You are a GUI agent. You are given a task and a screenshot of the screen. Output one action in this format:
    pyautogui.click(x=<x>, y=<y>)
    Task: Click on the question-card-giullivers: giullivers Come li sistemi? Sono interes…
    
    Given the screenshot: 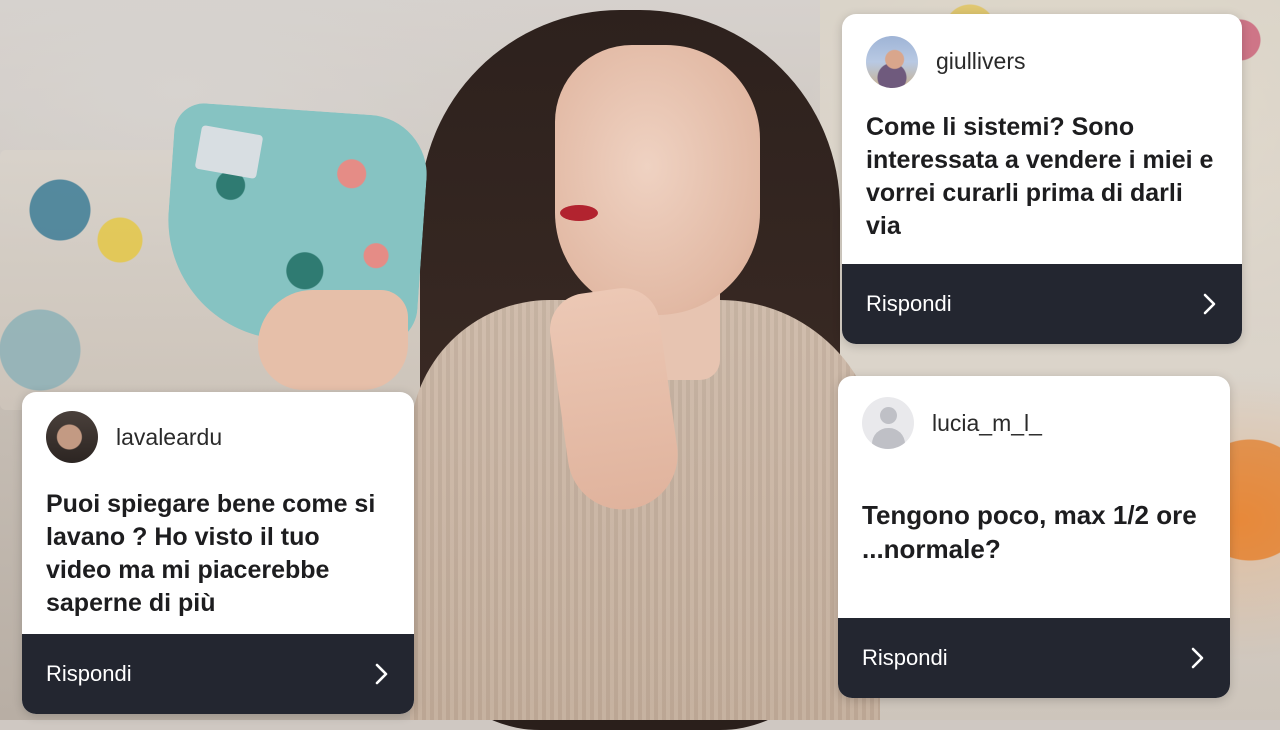 What is the action you would take?
    pyautogui.click(x=1042, y=179)
    